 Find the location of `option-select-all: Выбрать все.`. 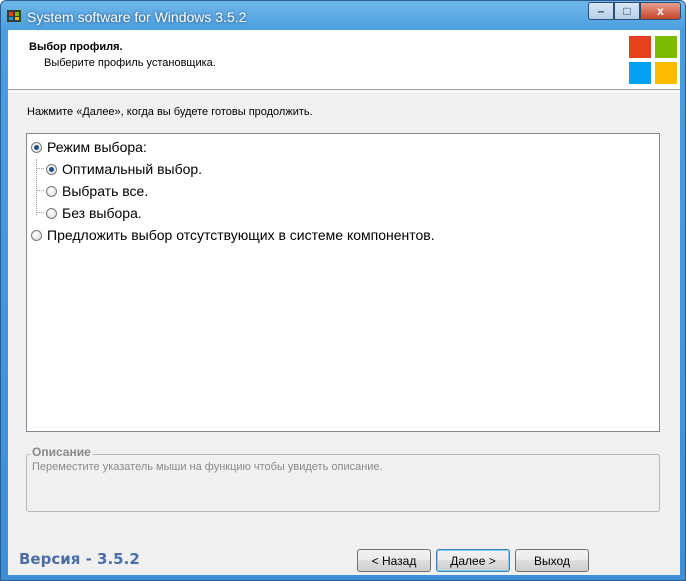

option-select-all: Выбрать все. is located at coordinates (97, 191).